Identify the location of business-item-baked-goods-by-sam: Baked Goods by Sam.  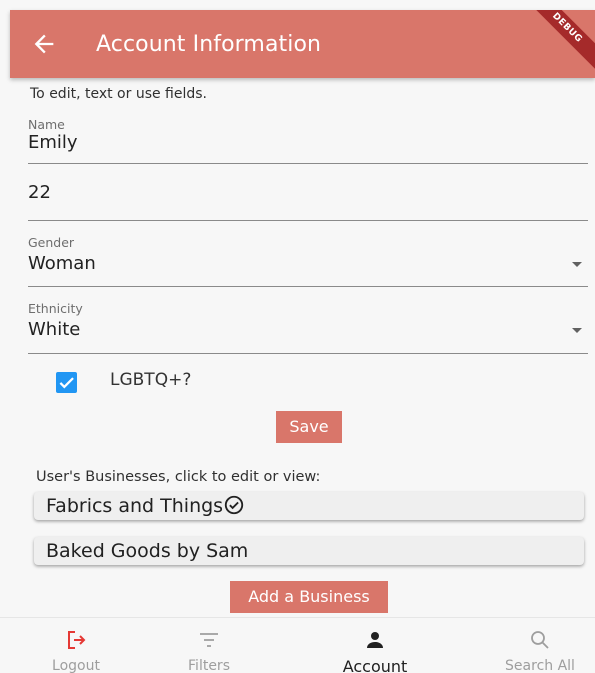
(309, 551).